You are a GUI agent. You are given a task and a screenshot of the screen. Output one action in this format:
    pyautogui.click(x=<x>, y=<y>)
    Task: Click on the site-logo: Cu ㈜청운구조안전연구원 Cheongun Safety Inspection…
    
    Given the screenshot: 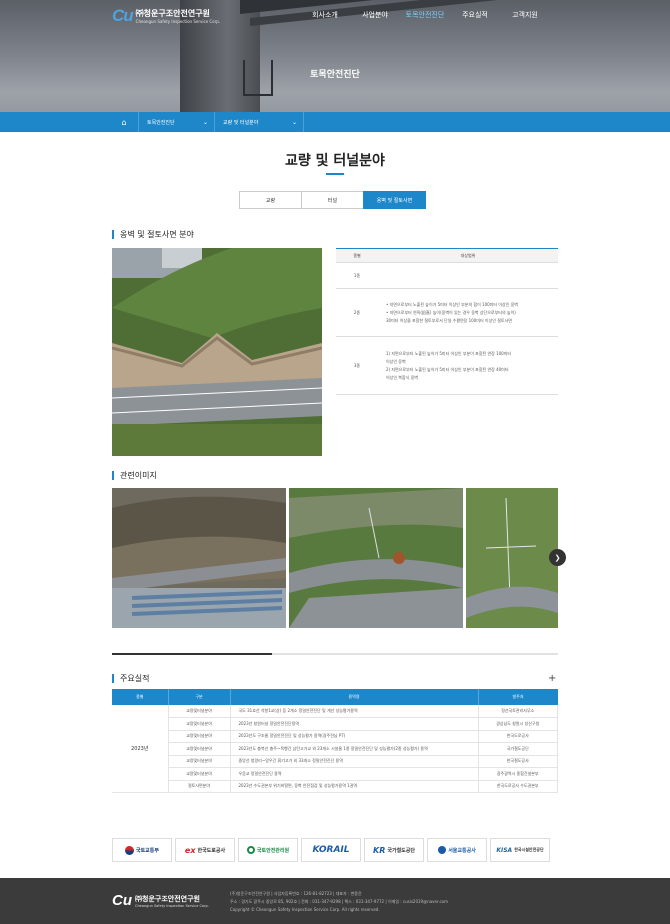 What is the action you would take?
    pyautogui.click(x=166, y=16)
    